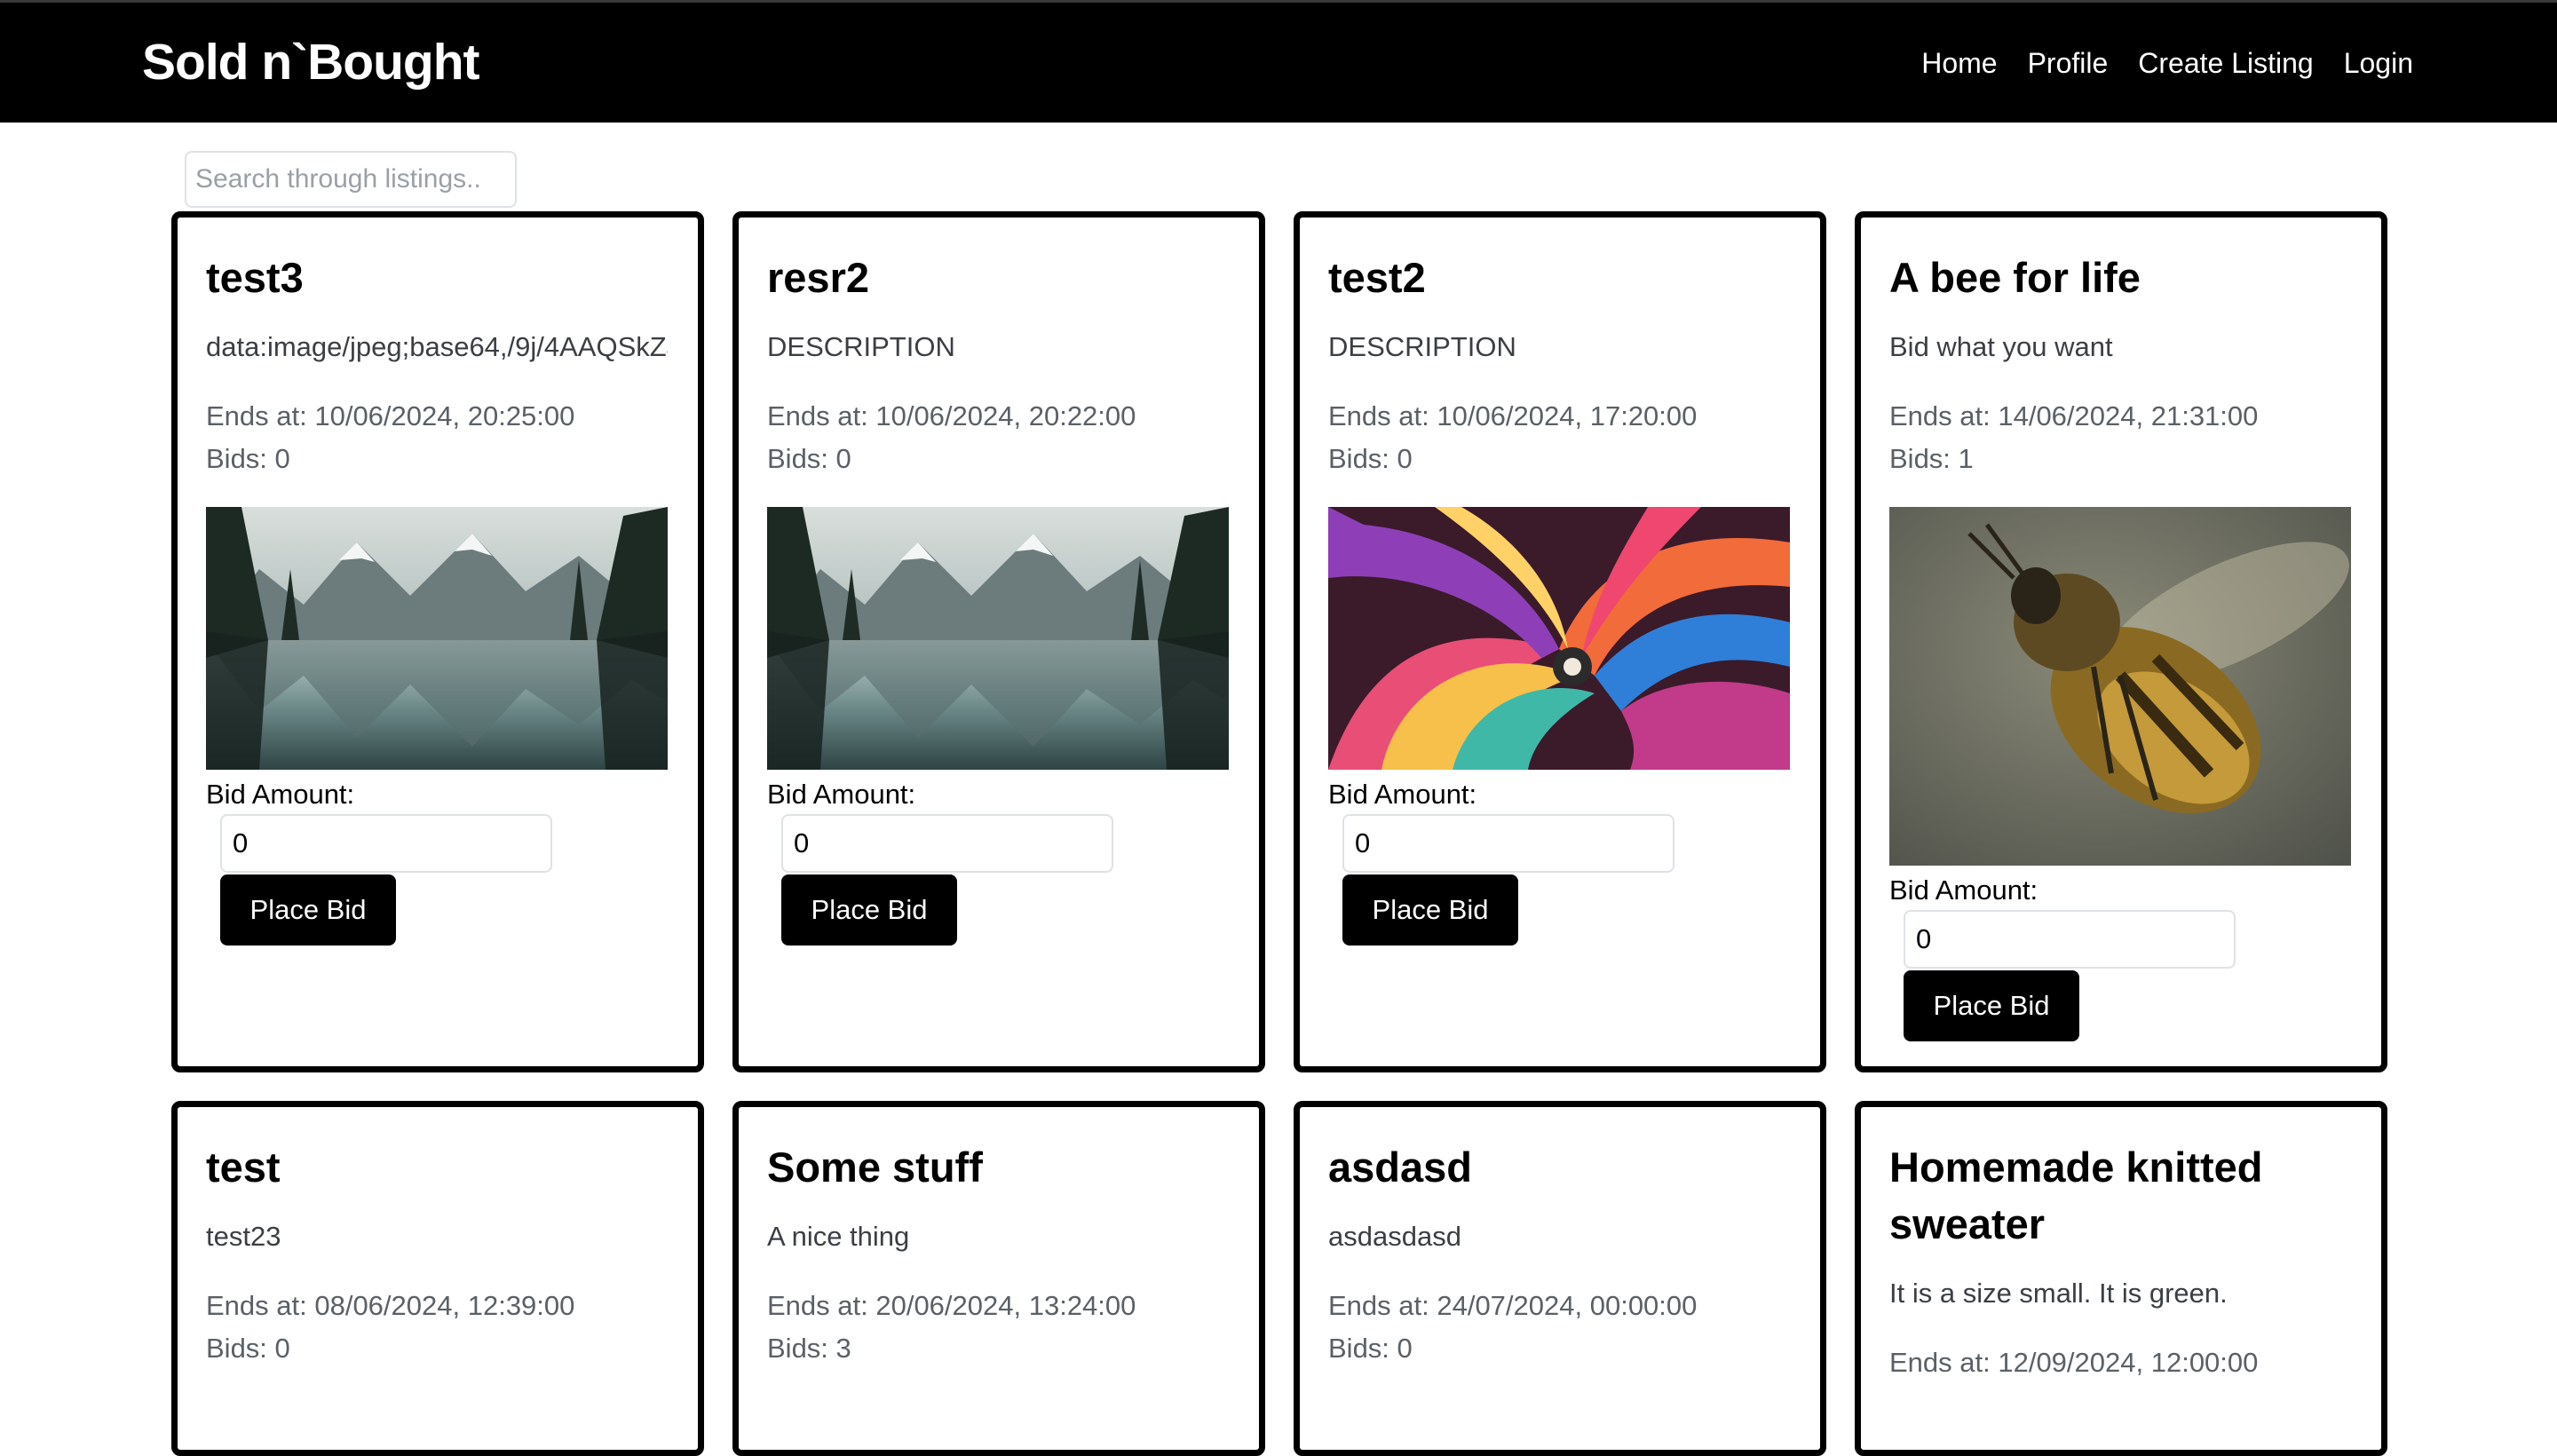  What do you see at coordinates (1394, 1236) in the screenshot?
I see `listing-description: asdasdasd` at bounding box center [1394, 1236].